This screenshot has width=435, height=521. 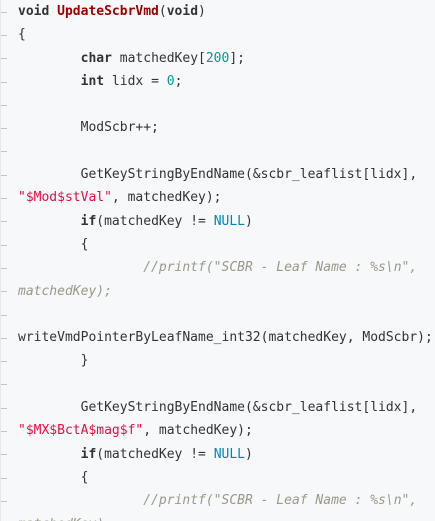 I want to click on code-line: ModScbr++;, so click(x=218, y=127).